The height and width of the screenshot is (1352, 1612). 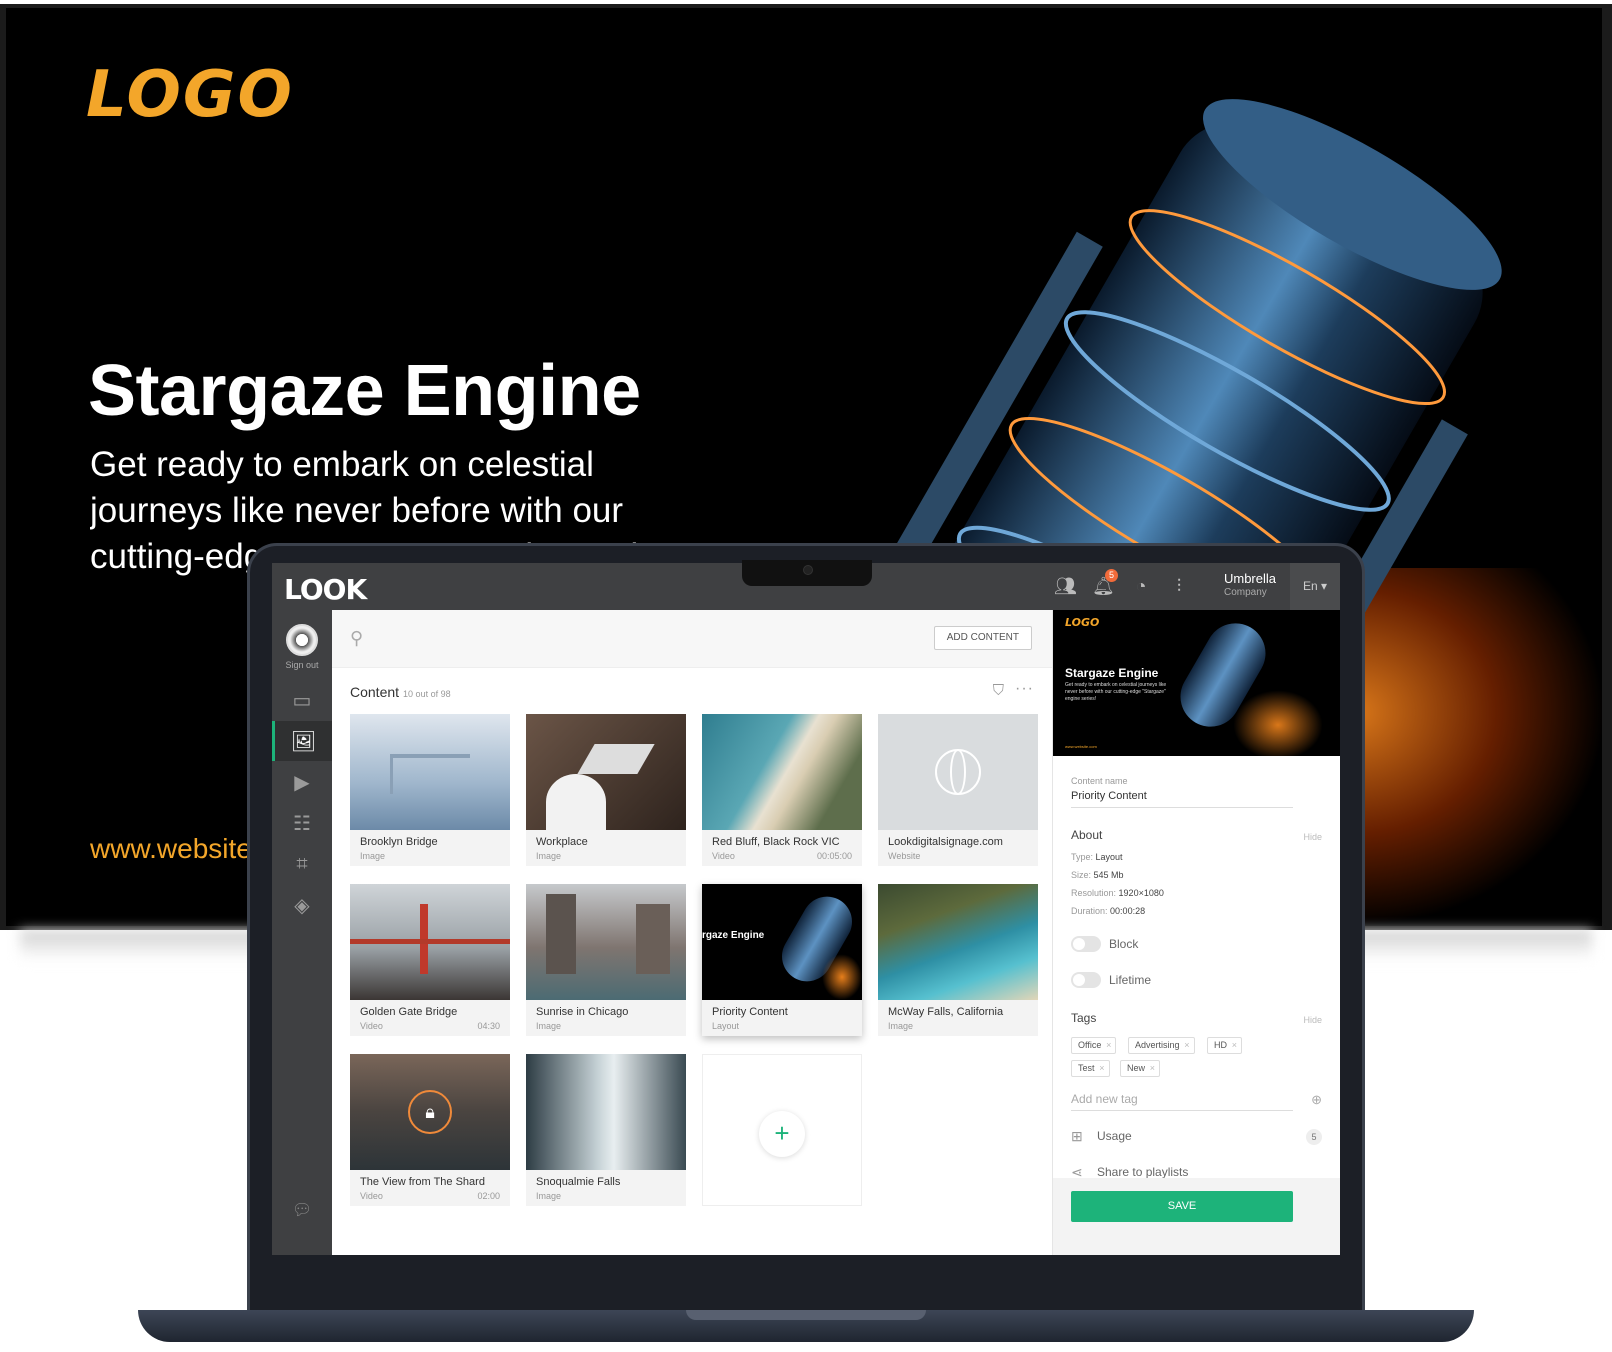 I want to click on content-card-selected: rgaze Engine Priority Content Layout, so click(x=782, y=960).